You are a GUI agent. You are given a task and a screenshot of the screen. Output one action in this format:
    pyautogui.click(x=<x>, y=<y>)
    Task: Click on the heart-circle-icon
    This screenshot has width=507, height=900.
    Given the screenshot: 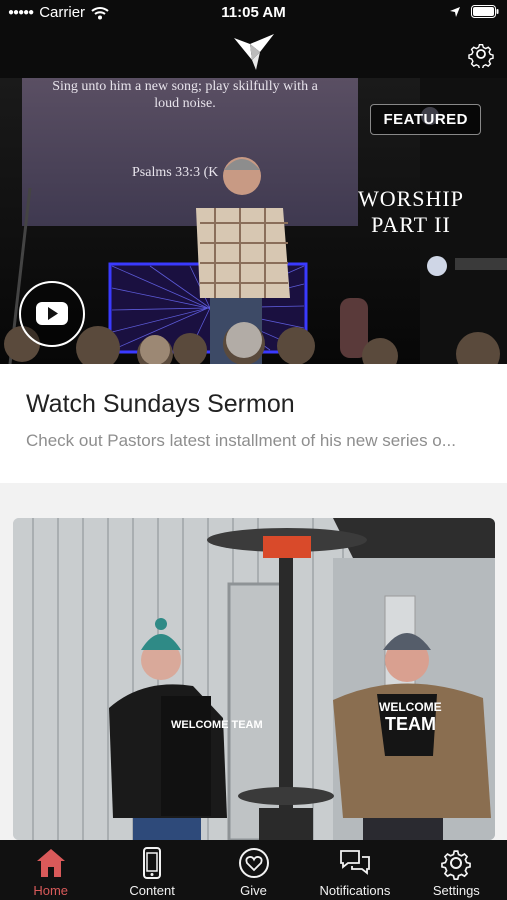 What is the action you would take?
    pyautogui.click(x=253, y=863)
    